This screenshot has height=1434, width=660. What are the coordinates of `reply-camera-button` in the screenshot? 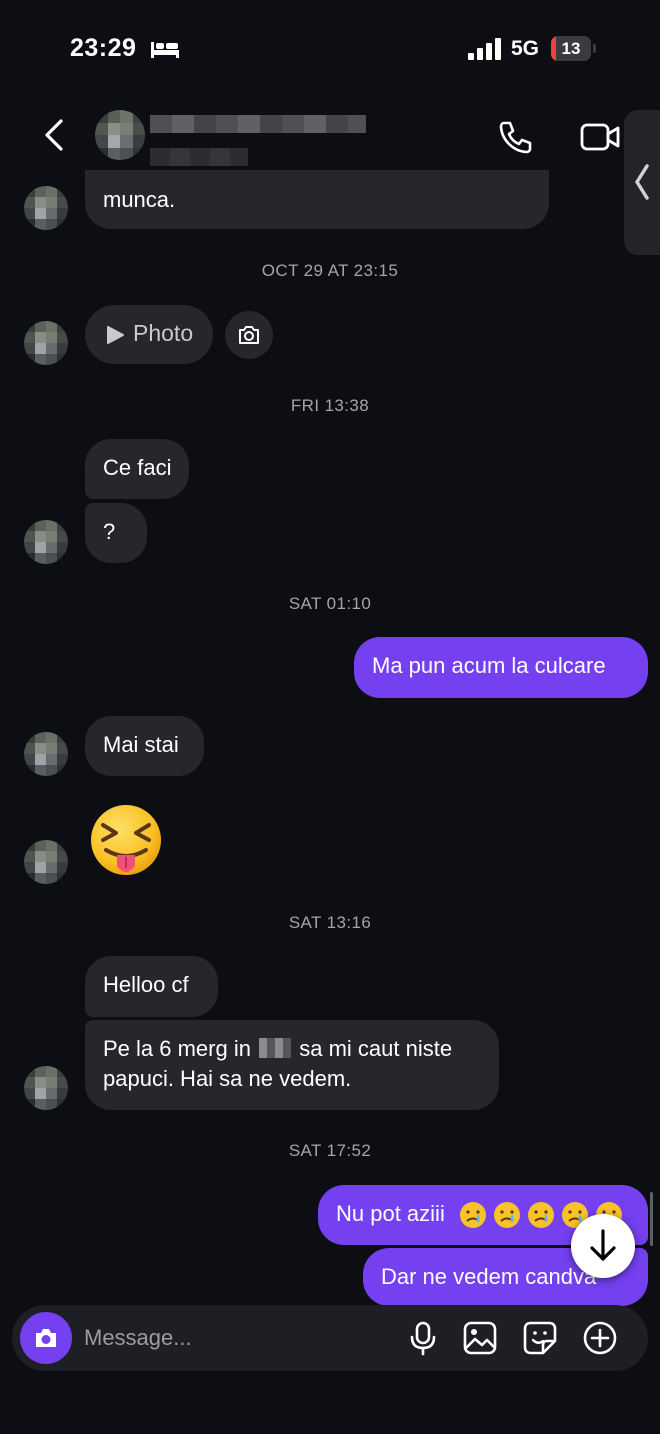 It's located at (249, 335).